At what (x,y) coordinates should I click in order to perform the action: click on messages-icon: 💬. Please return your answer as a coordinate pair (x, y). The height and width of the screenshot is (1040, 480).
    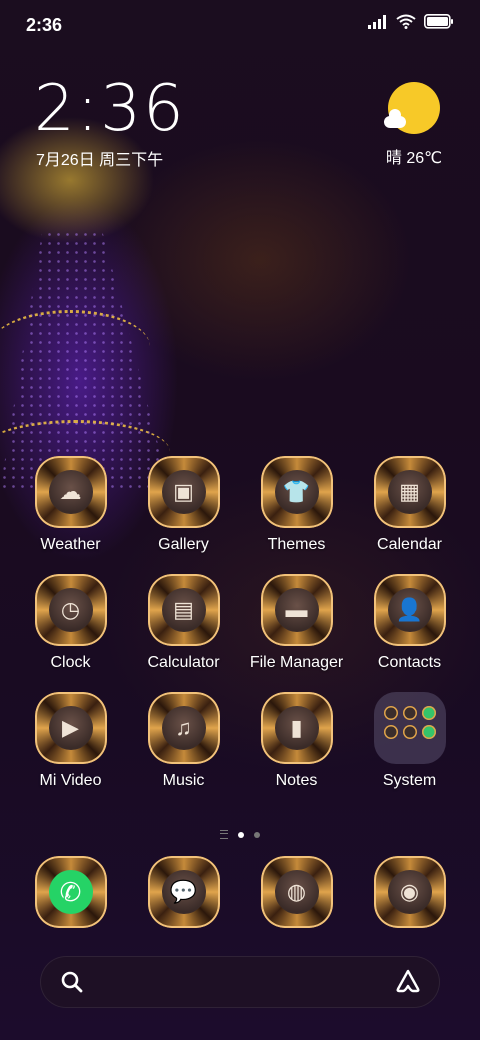
    Looking at the image, I should click on (183, 892).